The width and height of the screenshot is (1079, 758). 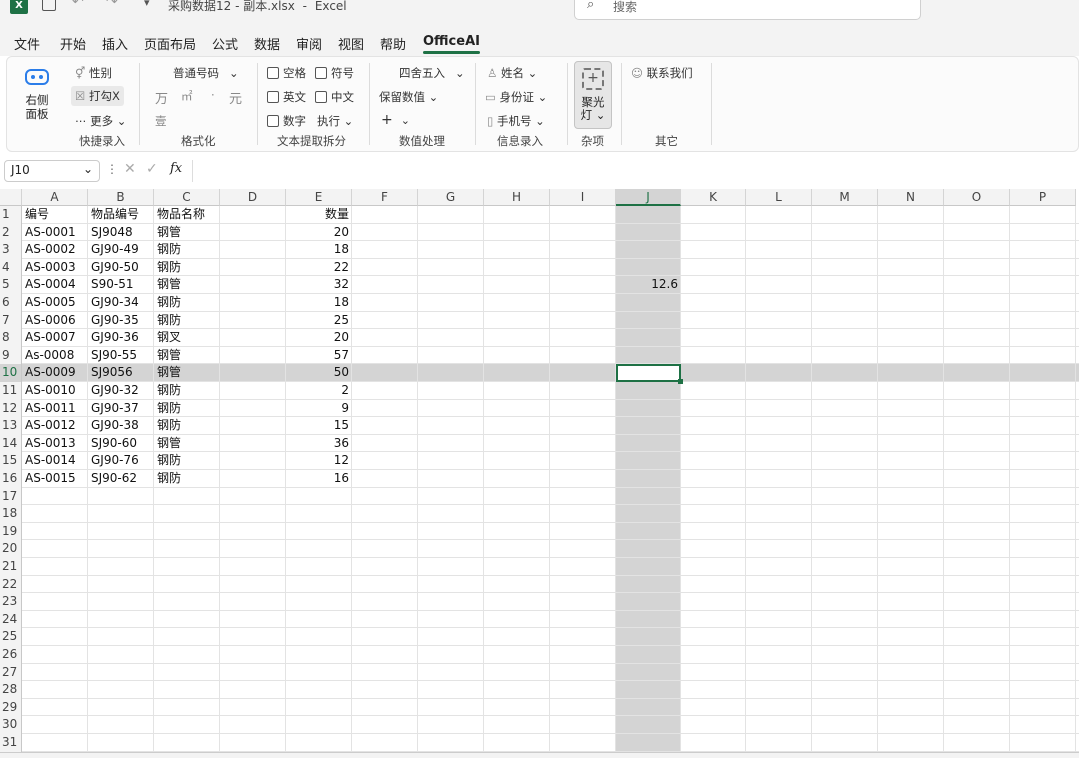 I want to click on cell-B12: GJ90-37, so click(x=121, y=409).